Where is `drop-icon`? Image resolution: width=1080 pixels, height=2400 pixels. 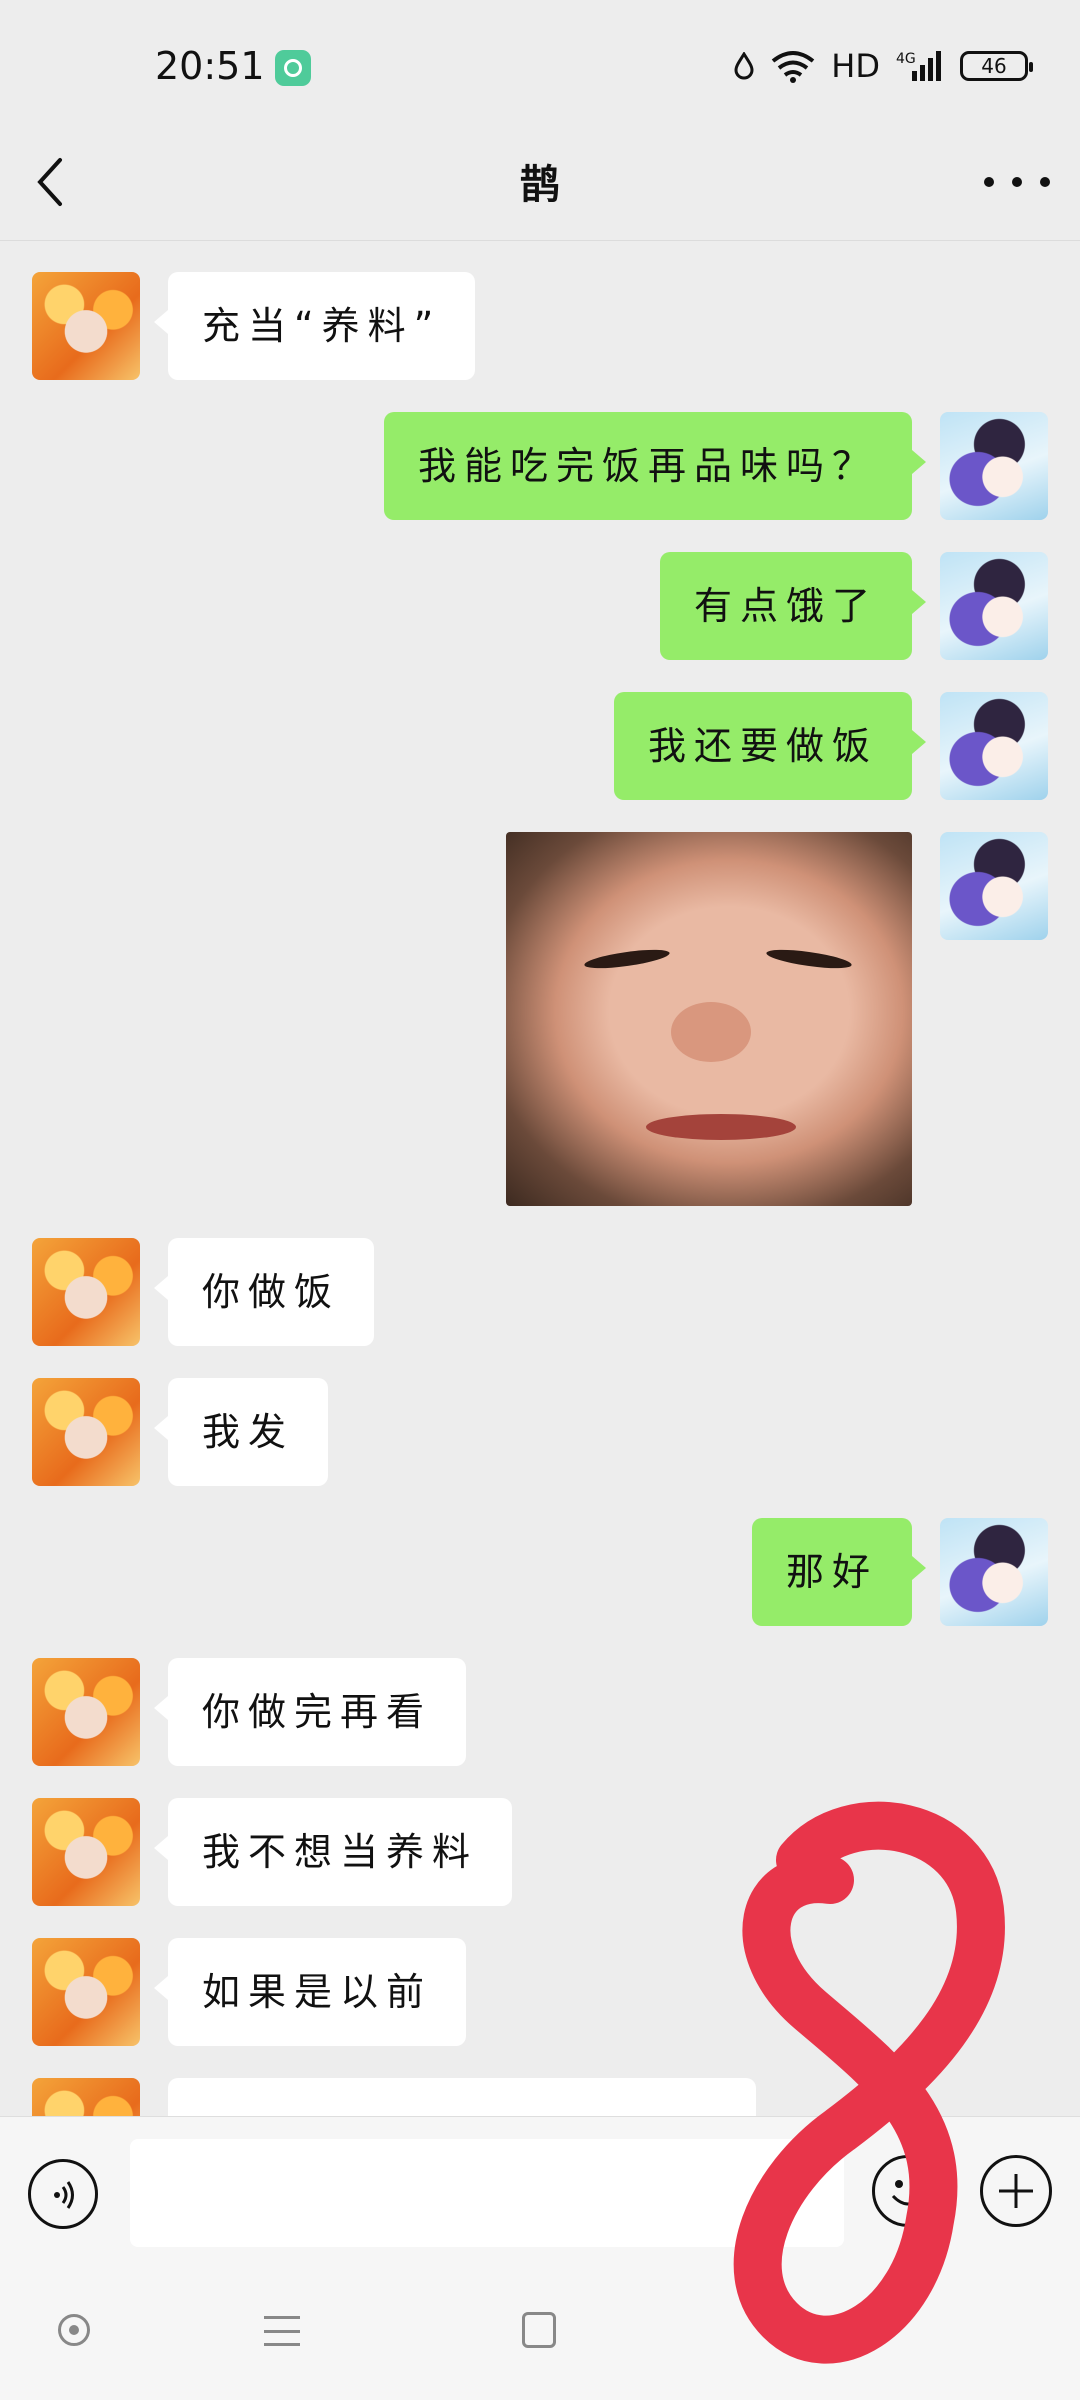 drop-icon is located at coordinates (744, 66).